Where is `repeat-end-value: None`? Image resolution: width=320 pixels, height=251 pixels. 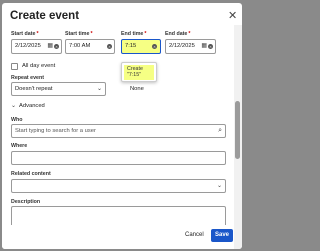
repeat-end-value: None is located at coordinates (137, 89).